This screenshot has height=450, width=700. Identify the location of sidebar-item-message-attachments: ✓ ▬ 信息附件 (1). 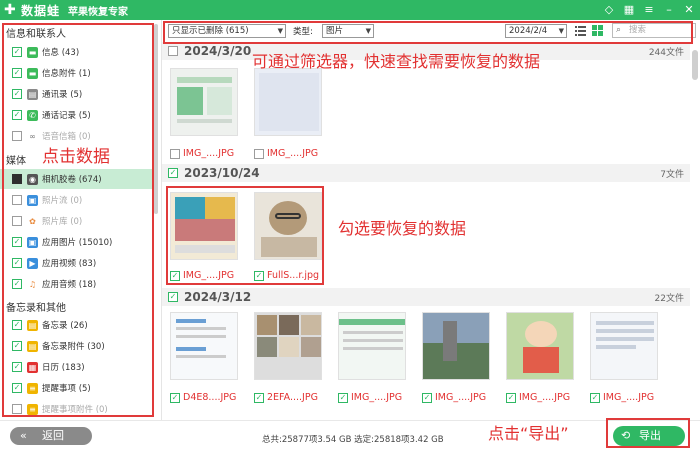
(76, 73).